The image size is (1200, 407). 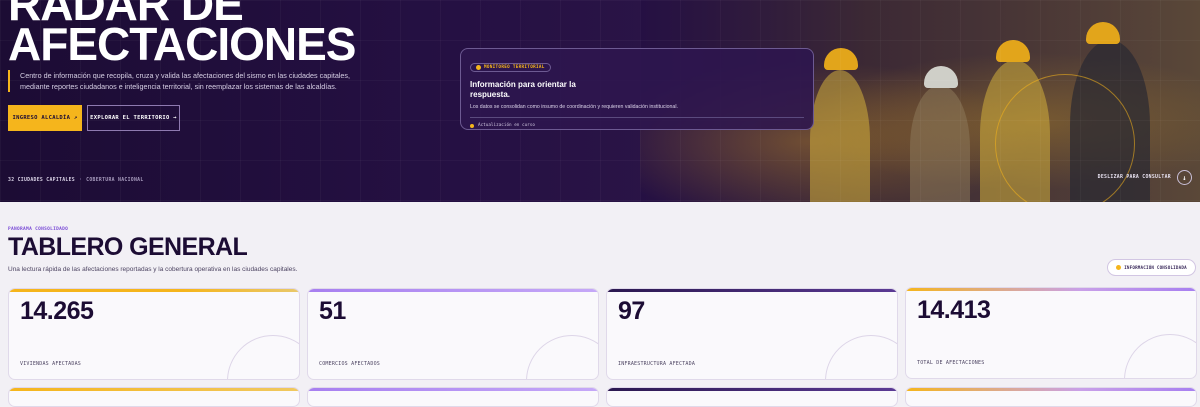 What do you see at coordinates (133, 118) in the screenshot?
I see `explorar-territorio-button: EXPLORAR EL TERRITORIO →` at bounding box center [133, 118].